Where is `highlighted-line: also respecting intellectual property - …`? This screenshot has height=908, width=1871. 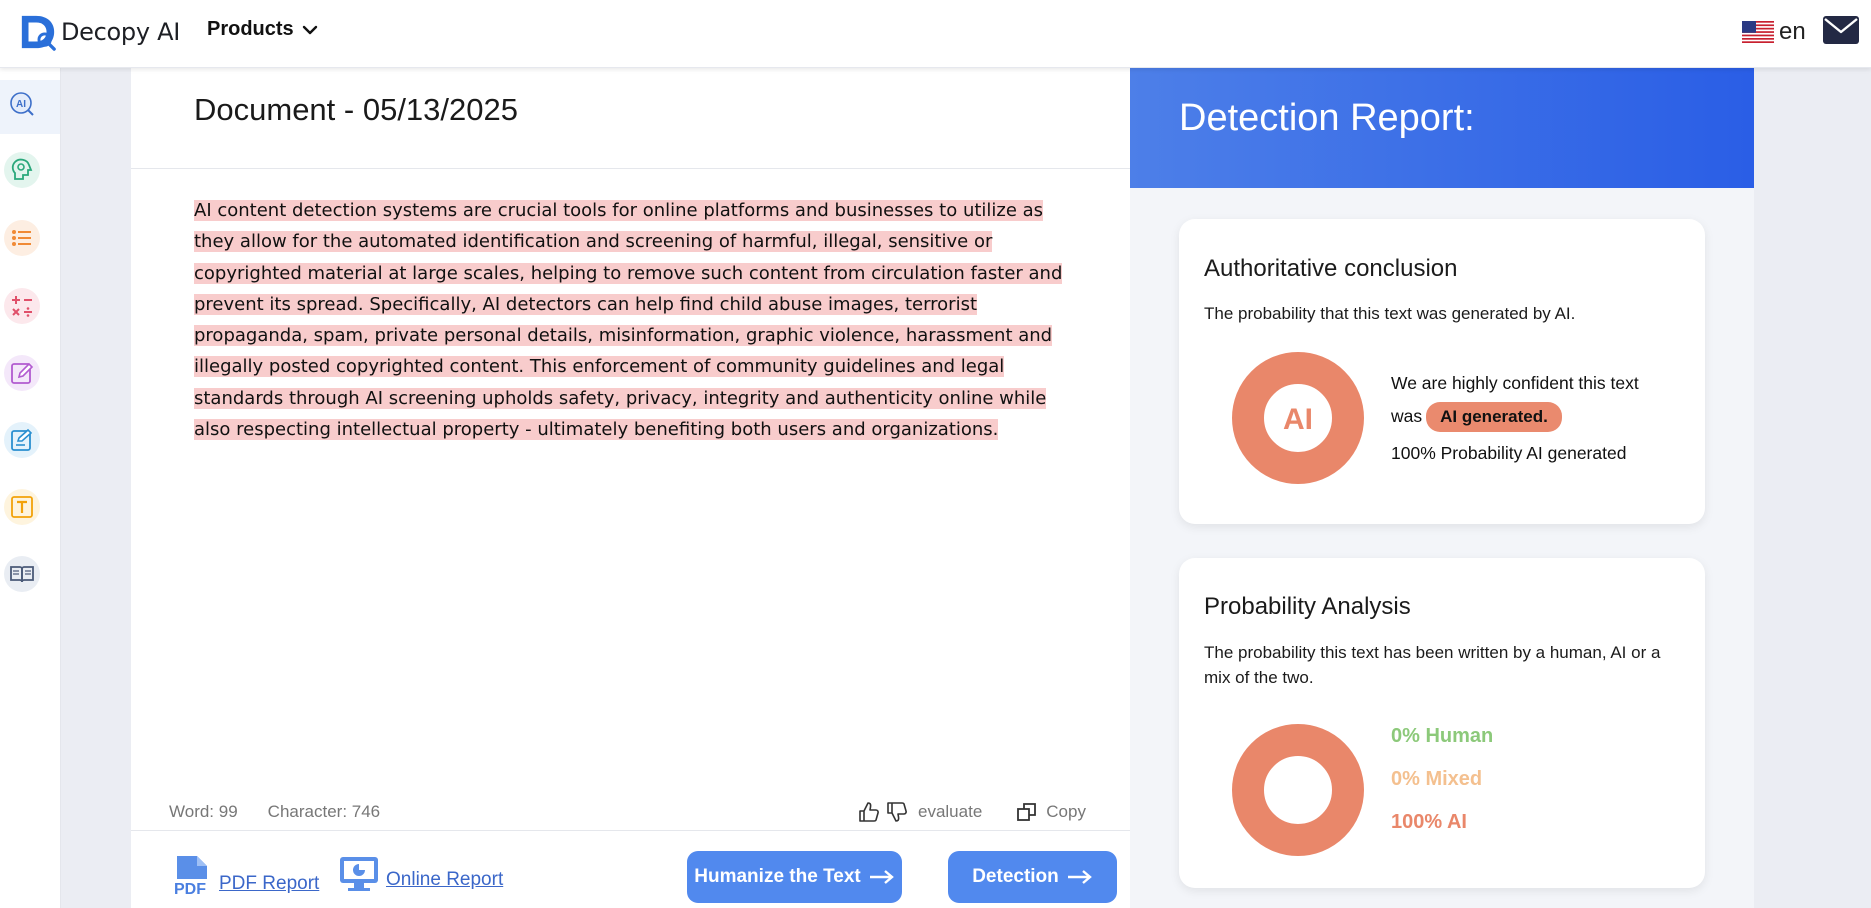 highlighted-line: also respecting intellectual property - … is located at coordinates (596, 430).